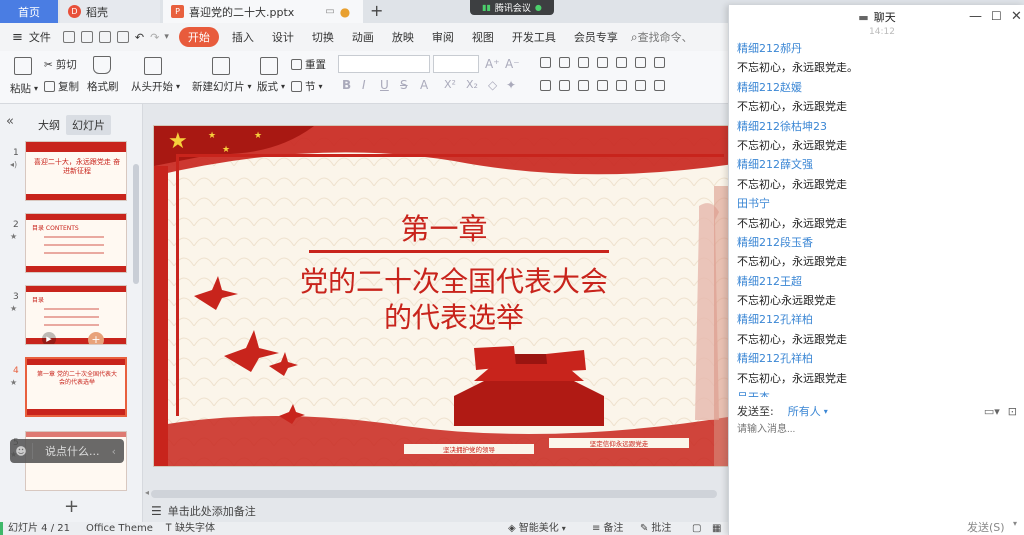 The height and width of the screenshot is (535, 1024). I want to click on menu-item-4: 动画, so click(363, 37).